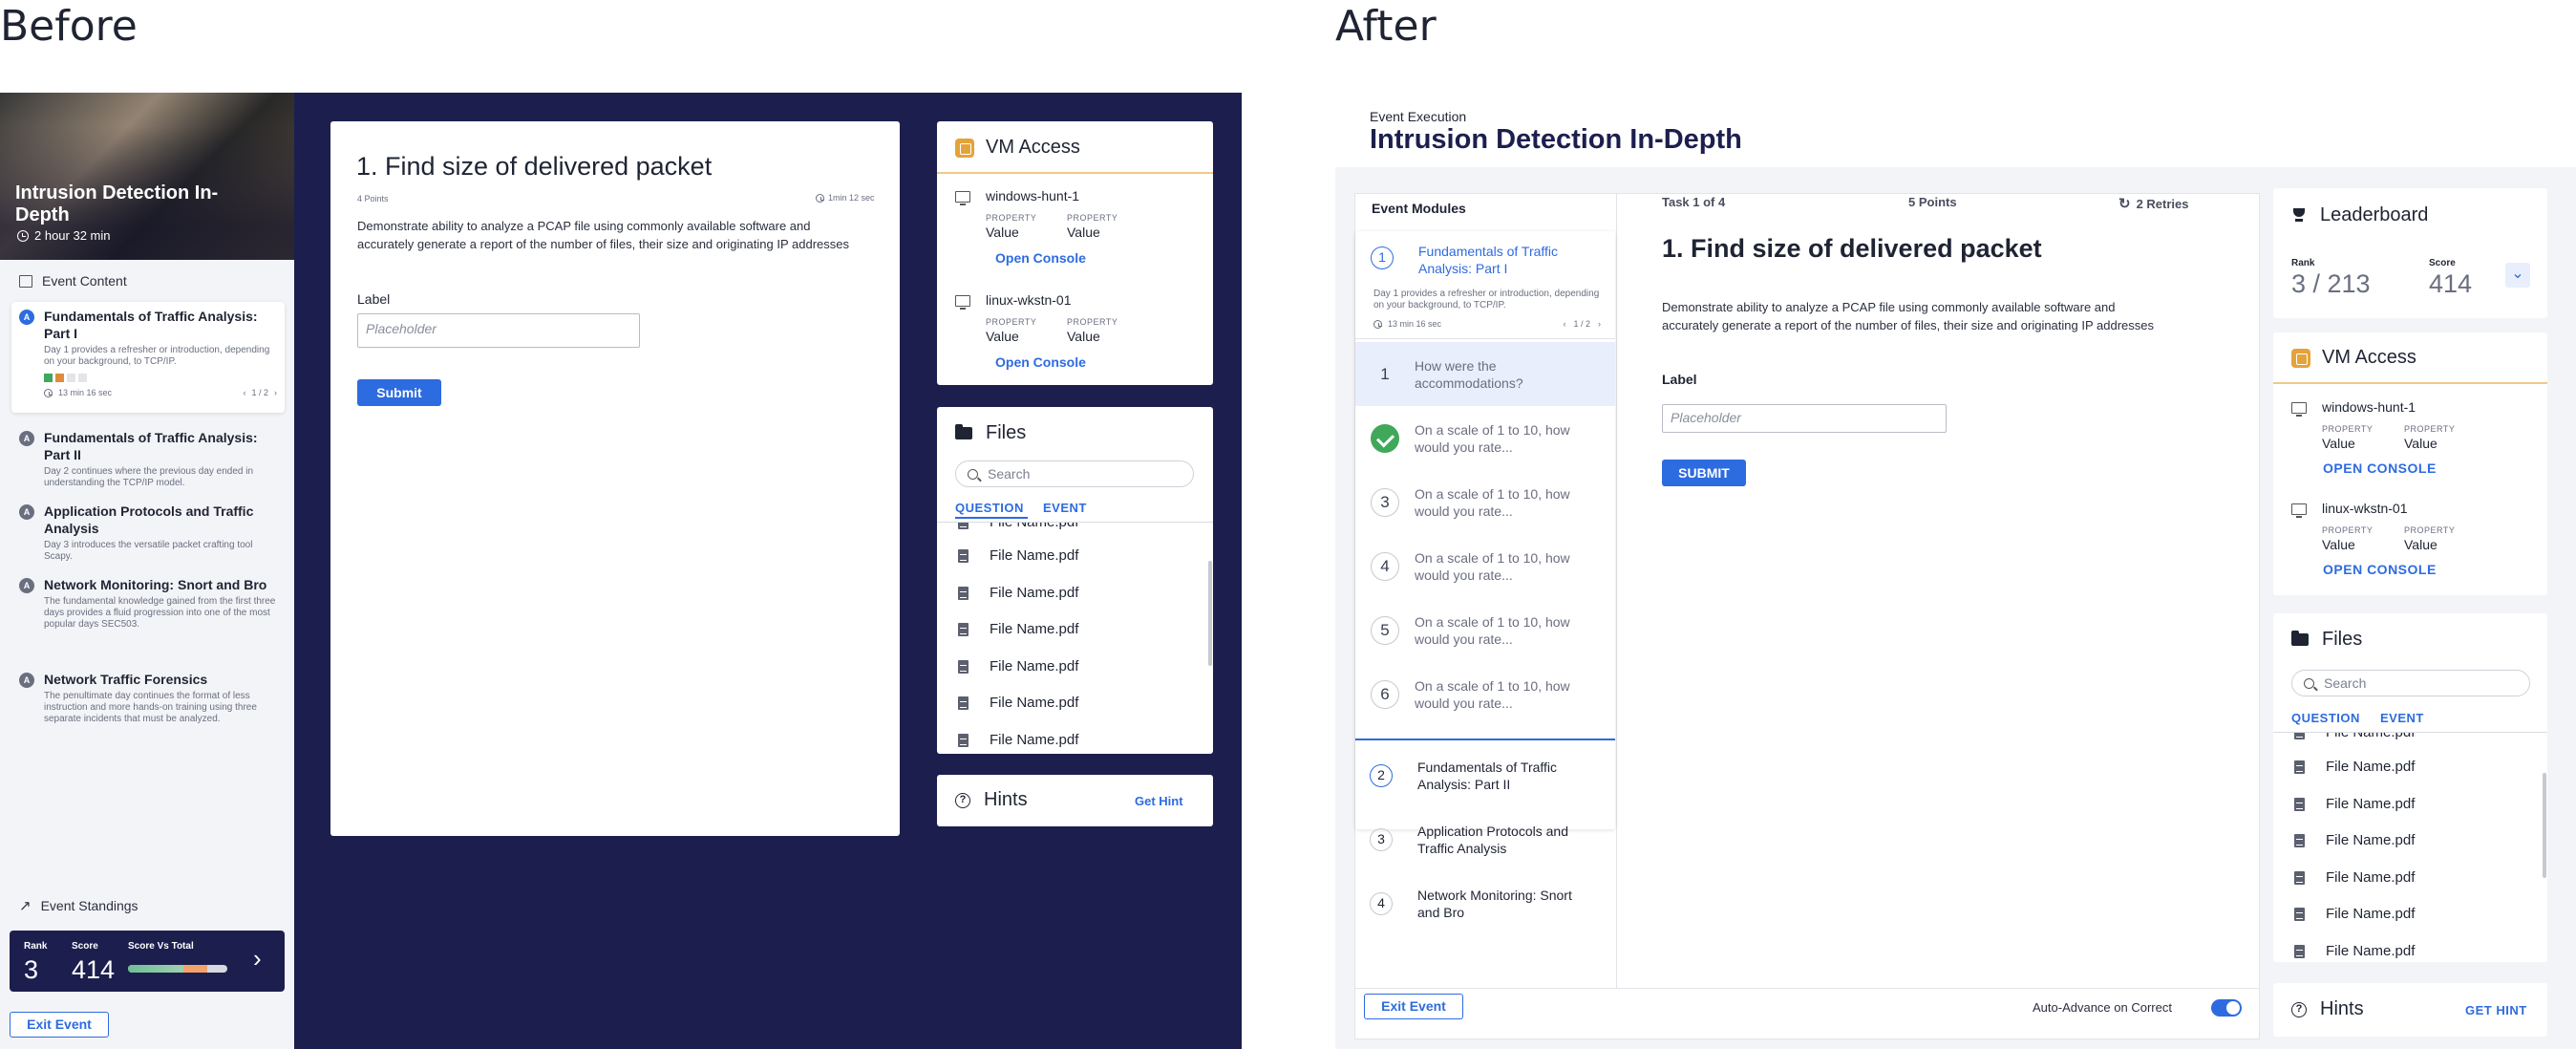 The image size is (2576, 1049). What do you see at coordinates (962, 302) in the screenshot?
I see `monitor-icon` at bounding box center [962, 302].